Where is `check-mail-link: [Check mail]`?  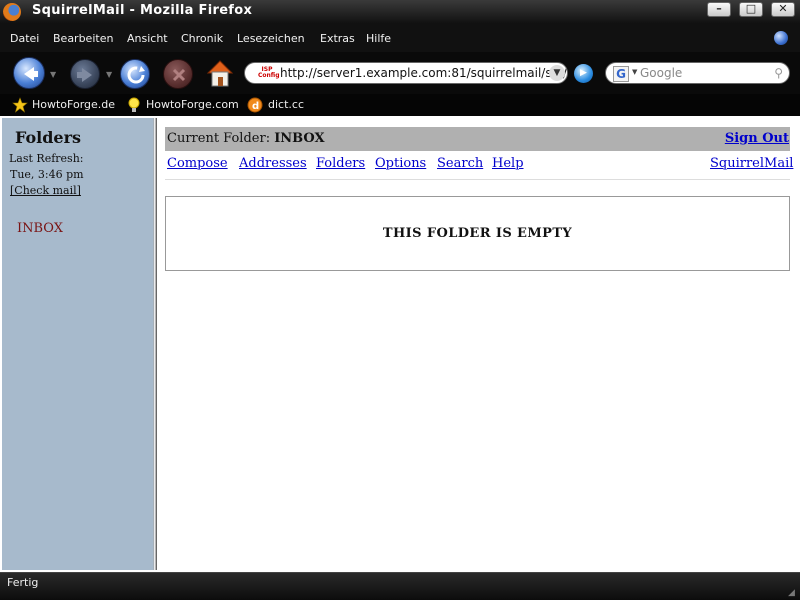
check-mail-link: [Check mail] is located at coordinates (45, 190).